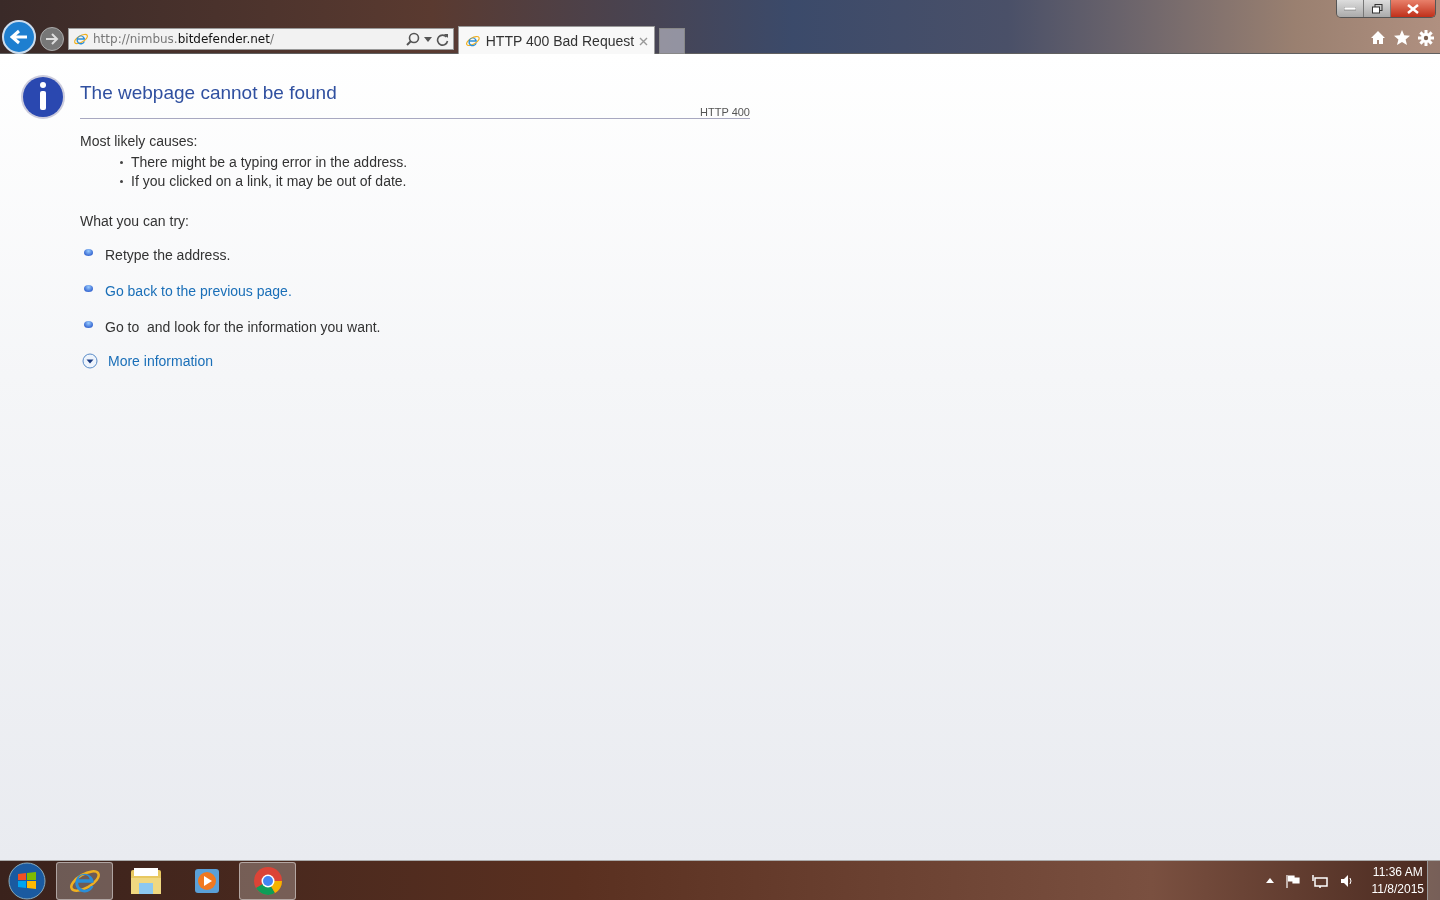 Image resolution: width=1440 pixels, height=900 pixels. I want to click on home-icon, so click(1378, 37).